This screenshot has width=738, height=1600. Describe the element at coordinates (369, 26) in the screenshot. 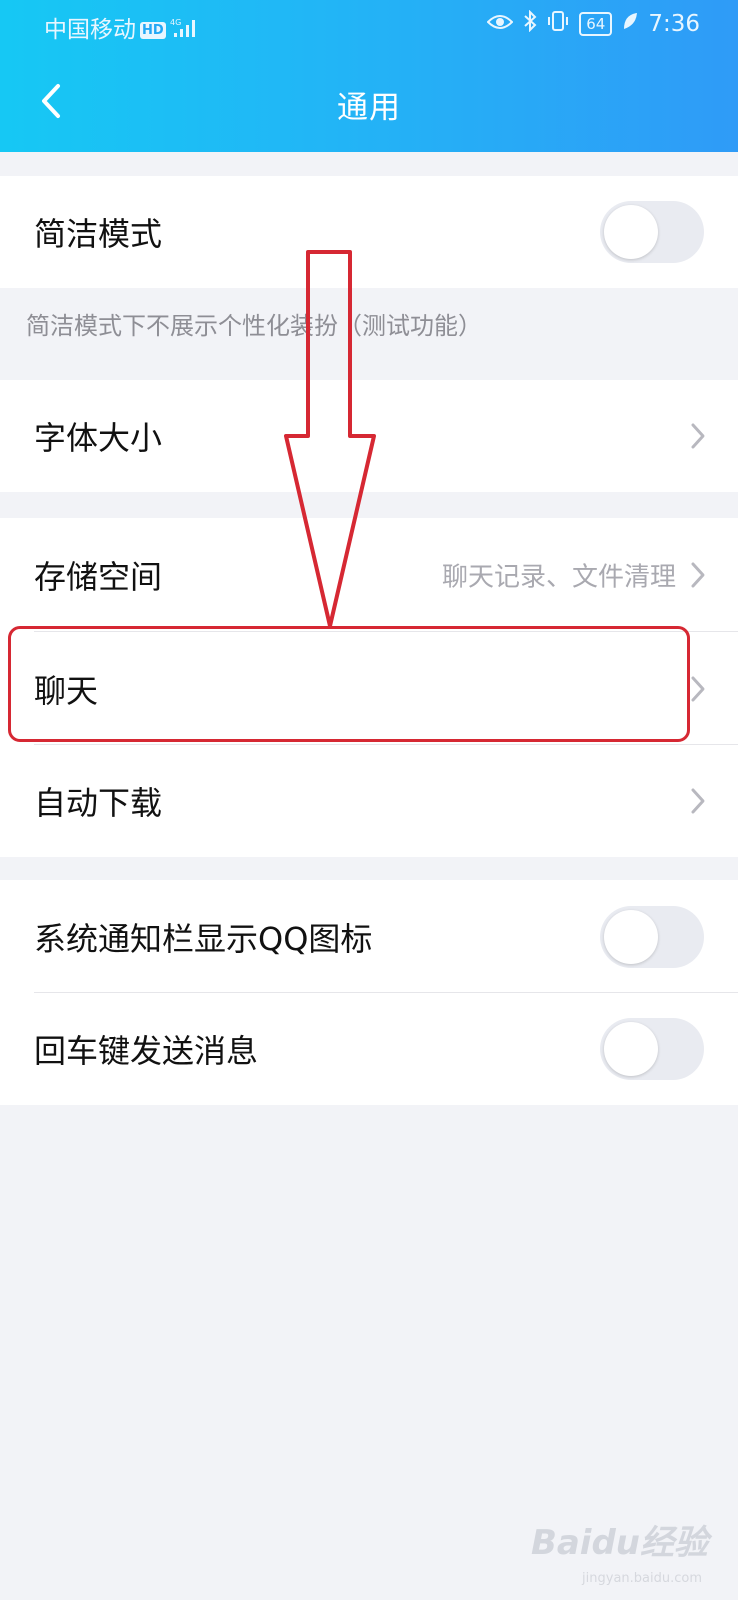

I see `status-bar: 中国移动 HD 4G 64 7:36` at that location.